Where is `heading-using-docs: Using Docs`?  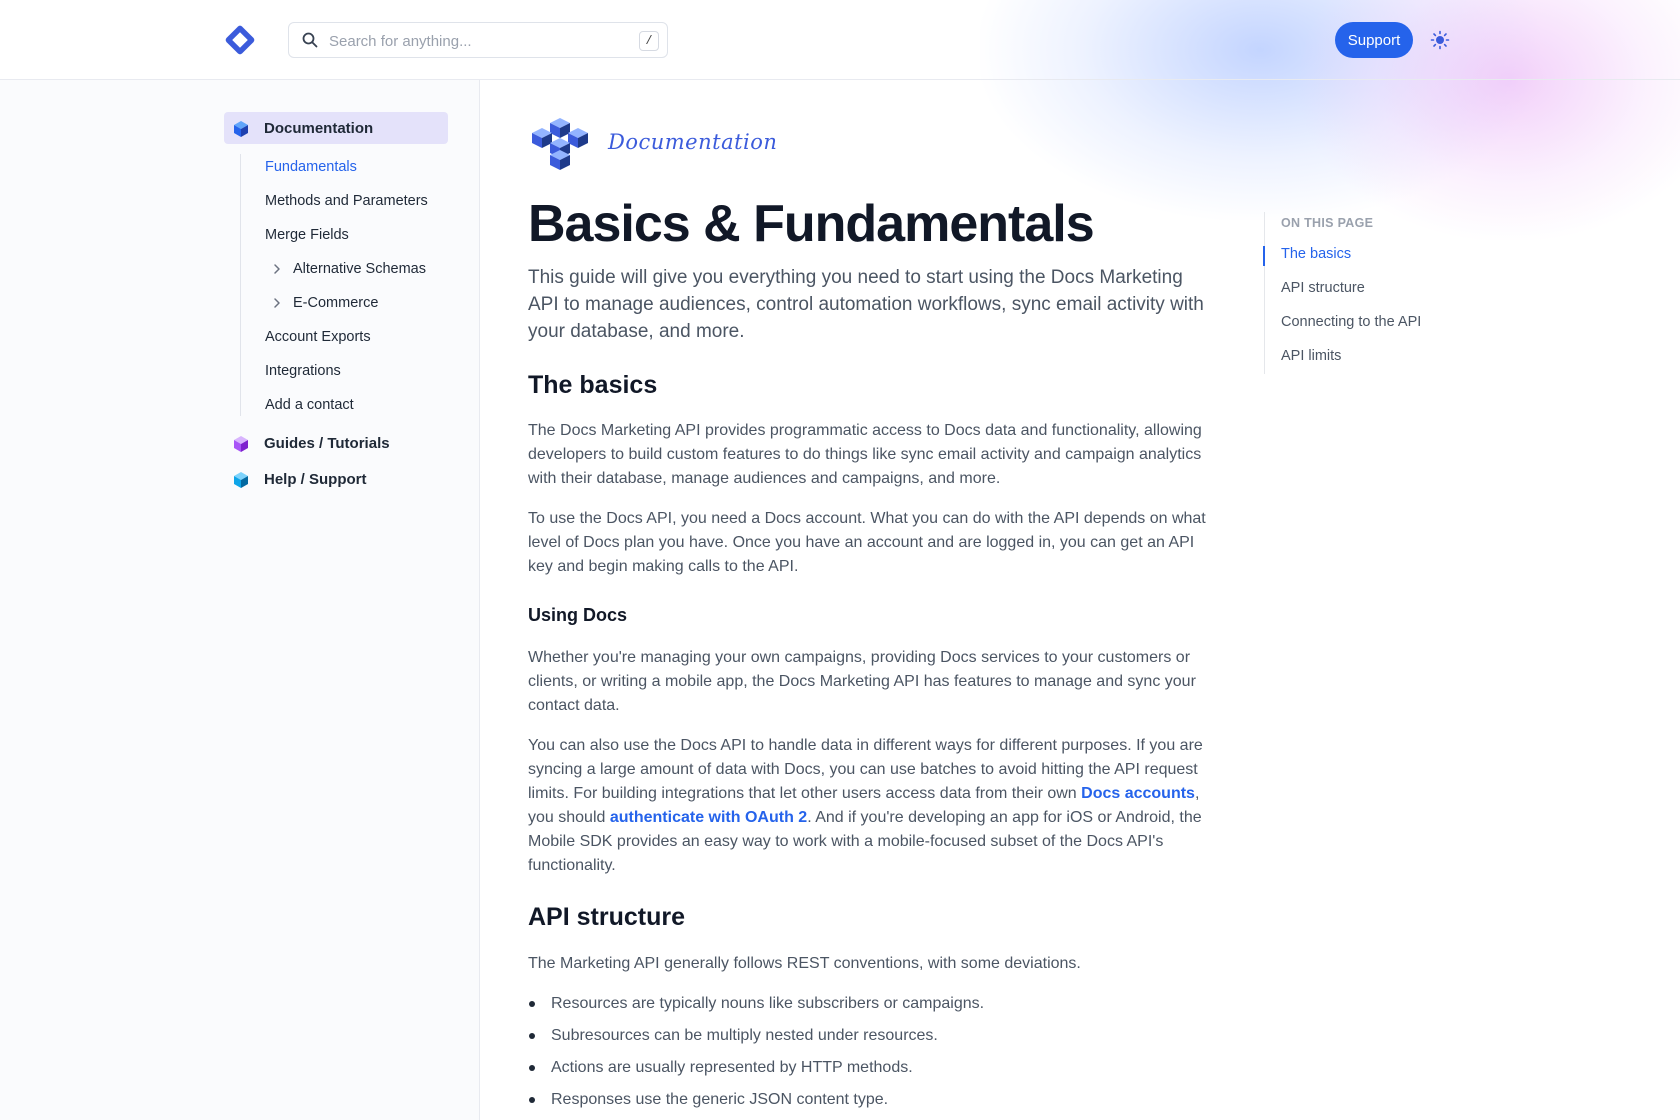 heading-using-docs: Using Docs is located at coordinates (578, 615).